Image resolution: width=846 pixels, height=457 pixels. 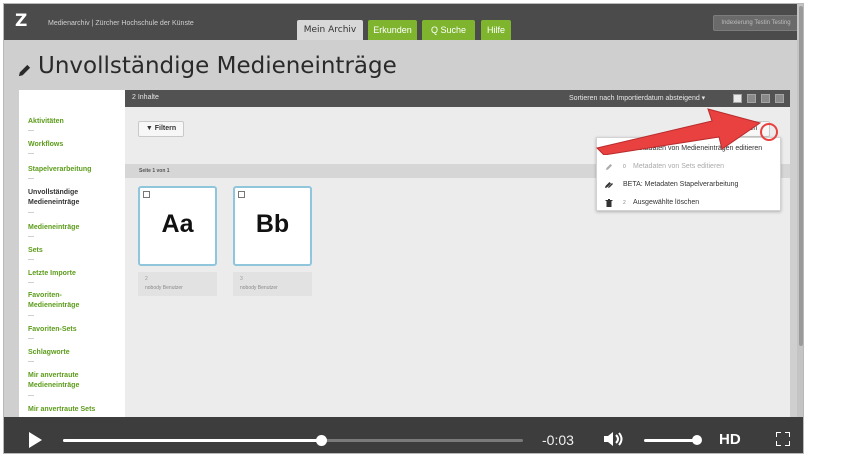 What do you see at coordinates (192, 440) in the screenshot?
I see `timeline-progress` at bounding box center [192, 440].